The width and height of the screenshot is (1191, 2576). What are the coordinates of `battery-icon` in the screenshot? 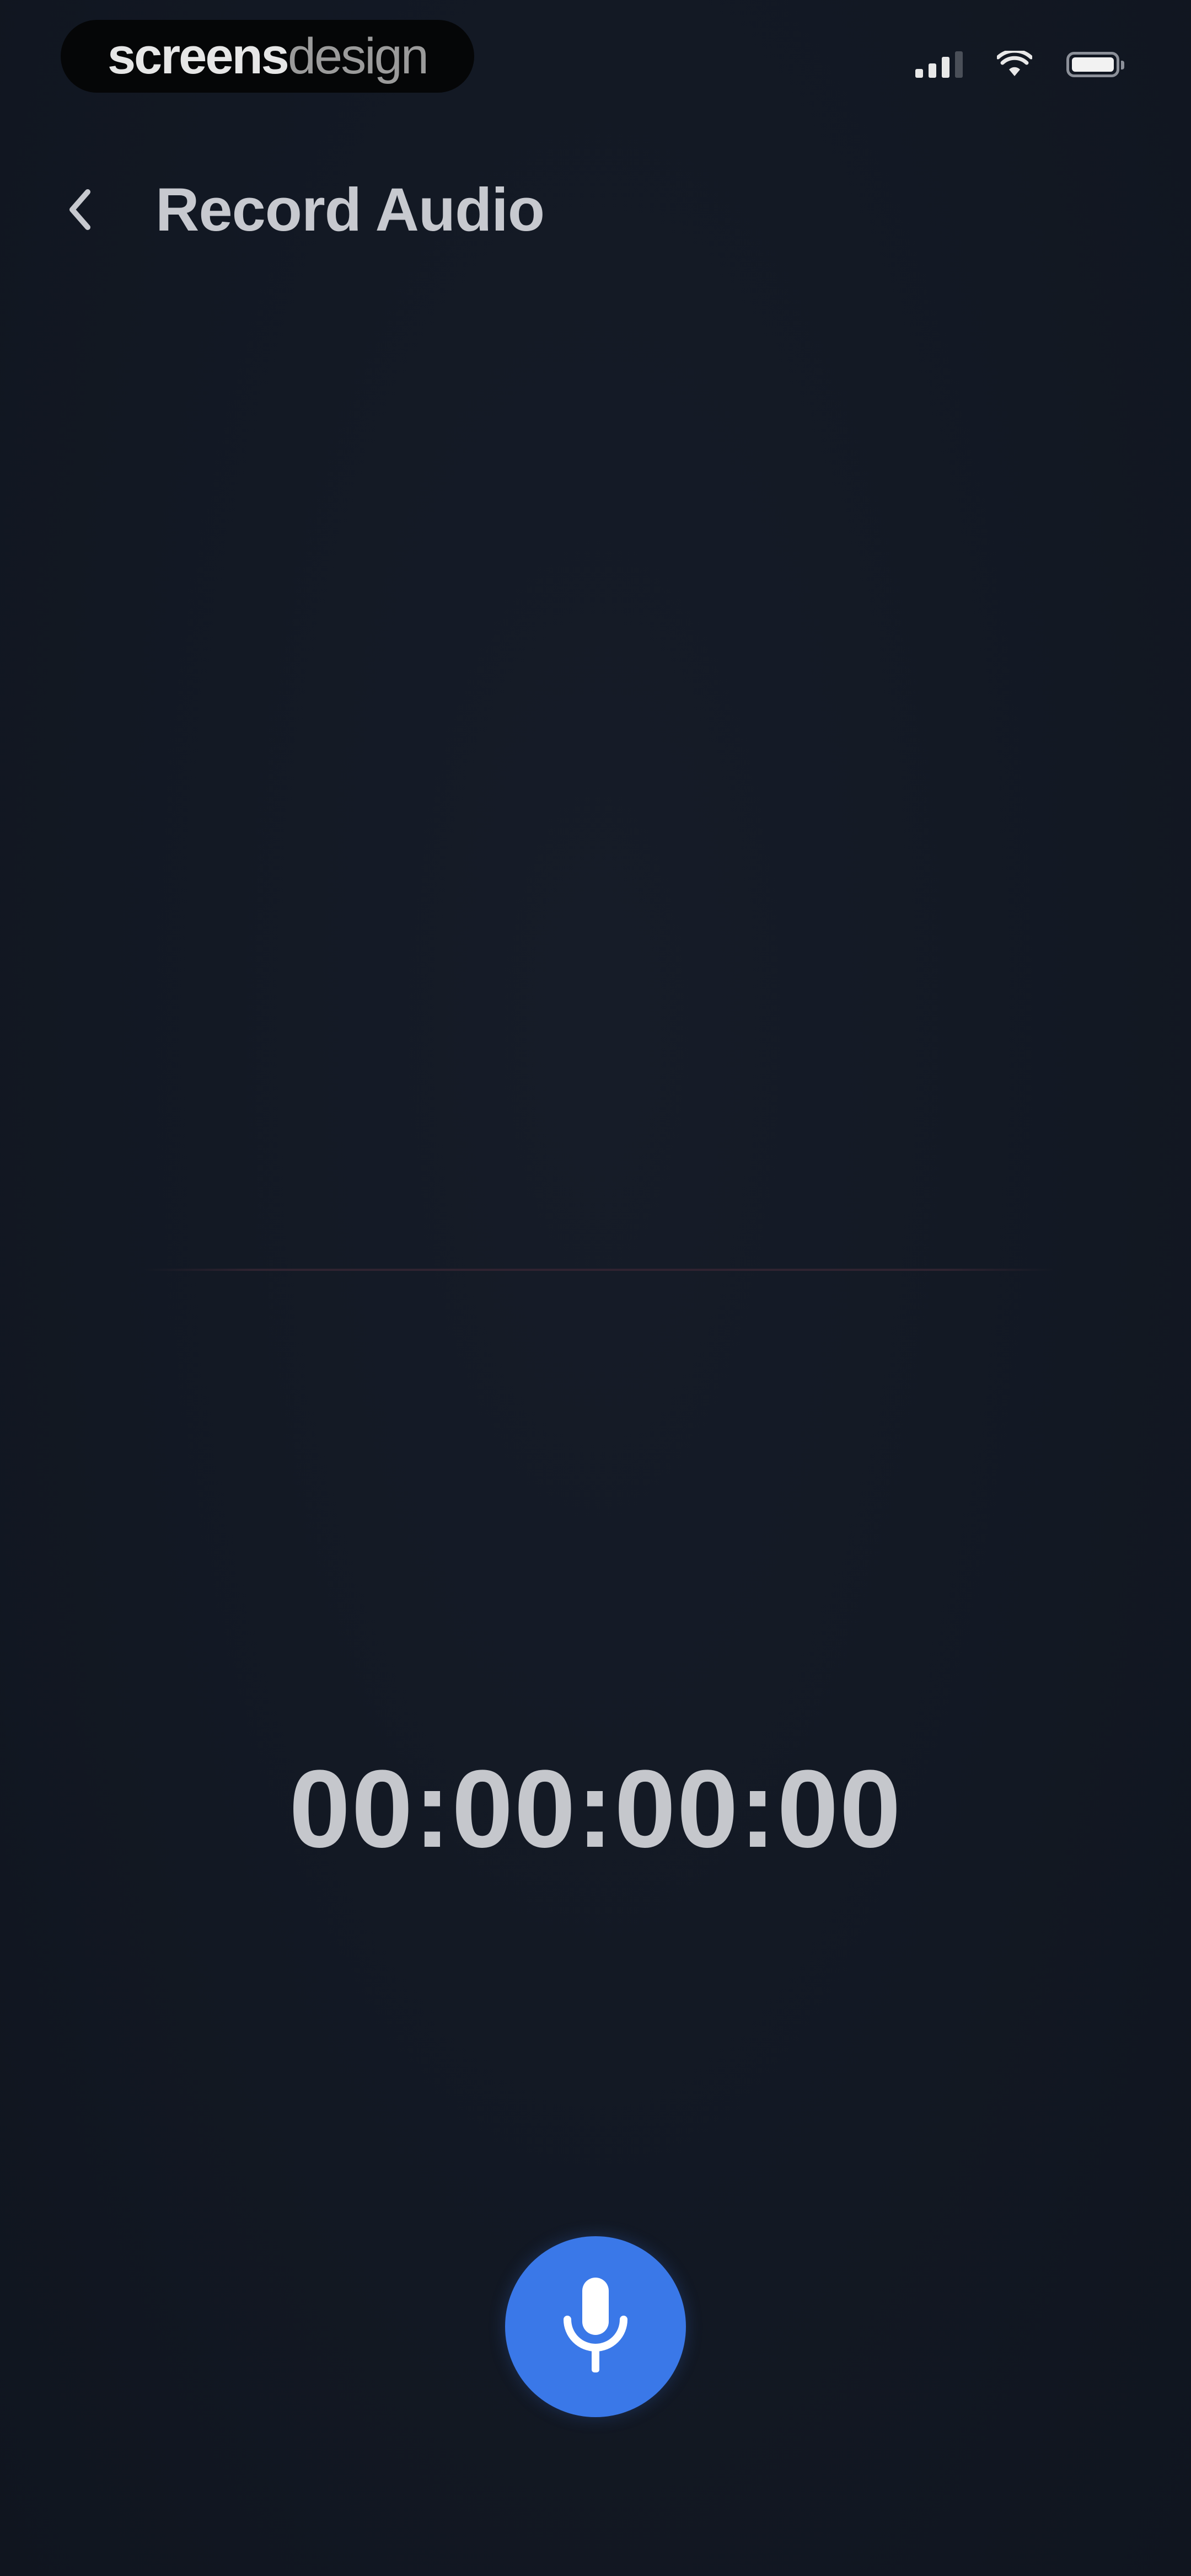 It's located at (1095, 64).